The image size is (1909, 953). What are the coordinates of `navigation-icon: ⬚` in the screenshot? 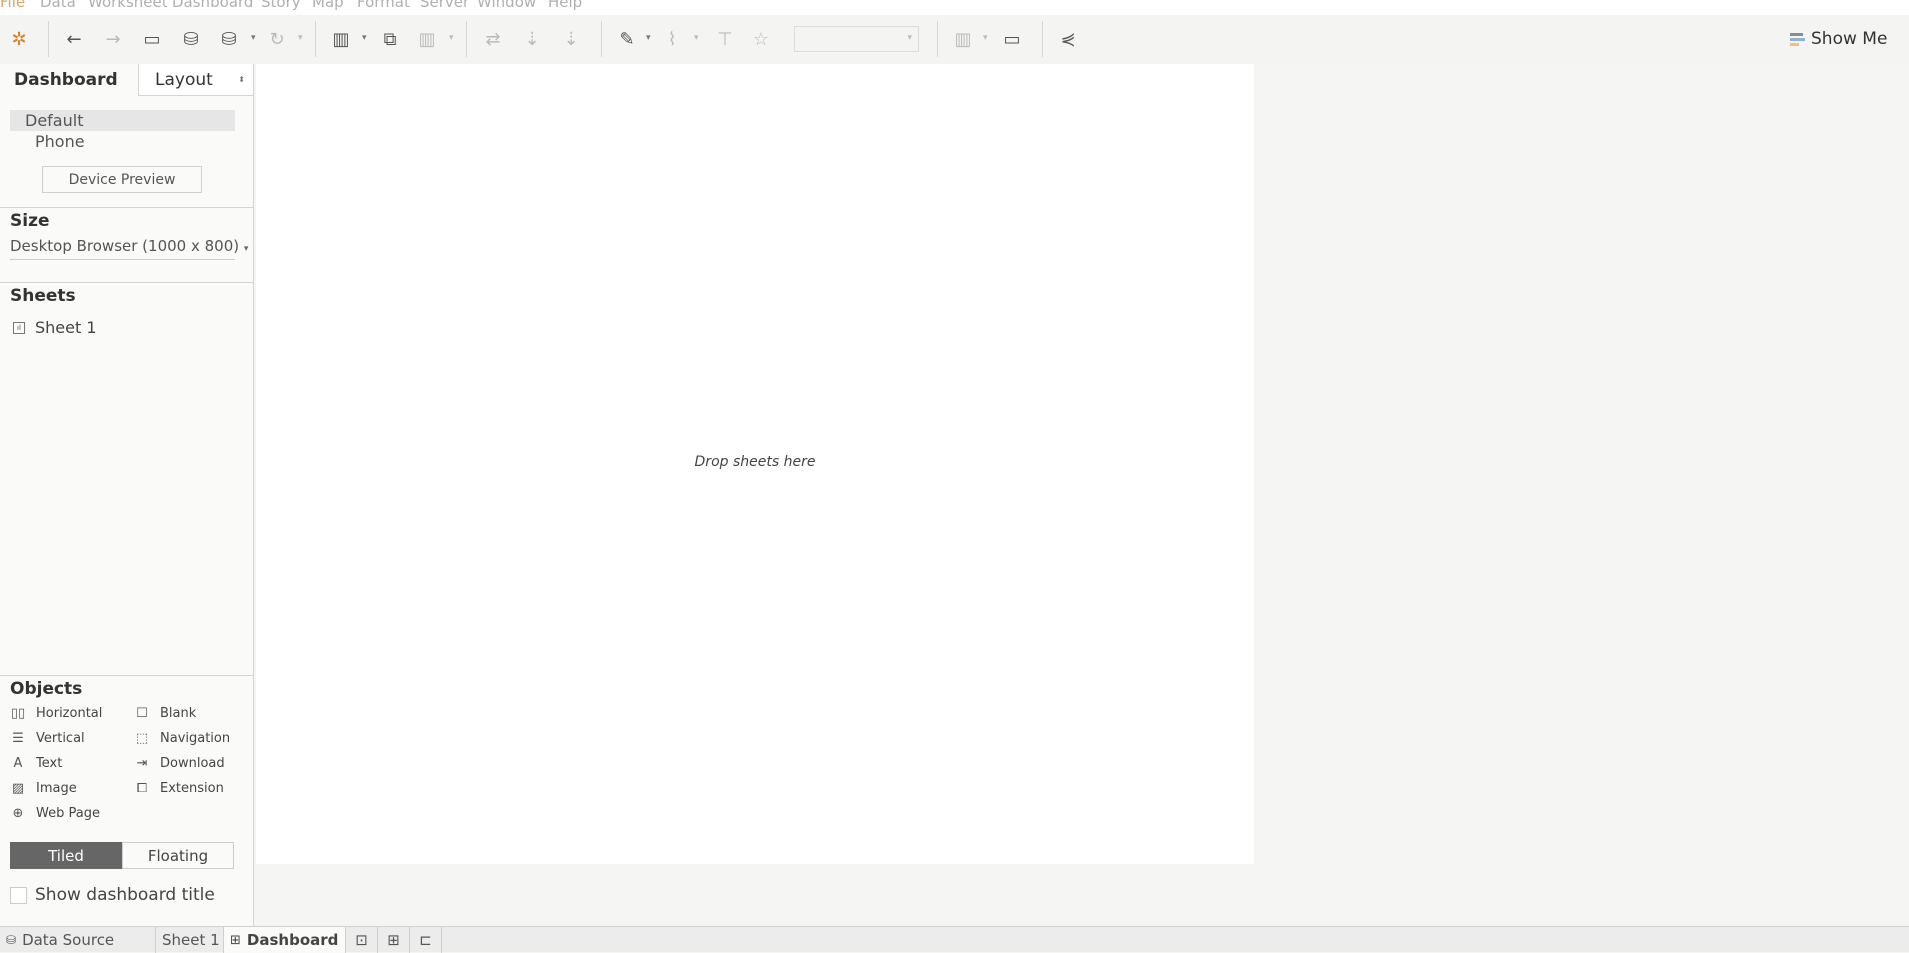 It's located at (142, 738).